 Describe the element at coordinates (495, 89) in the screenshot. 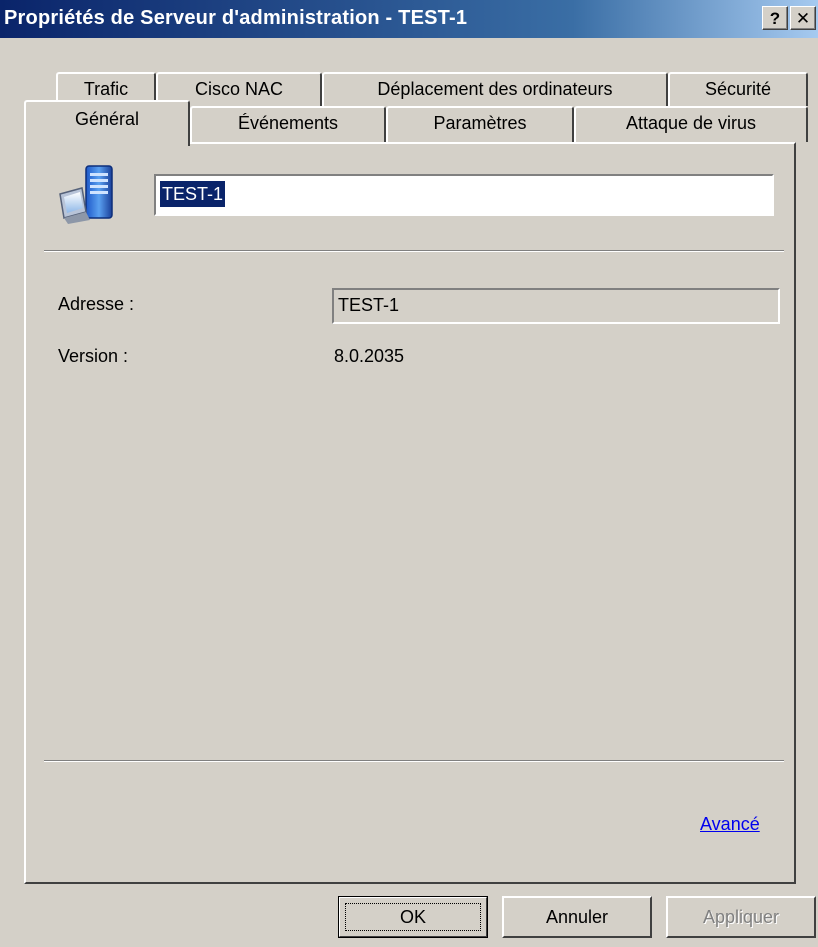

I see `tab-deplacement-ordinateurs: Déplacement des ordinateurs` at that location.